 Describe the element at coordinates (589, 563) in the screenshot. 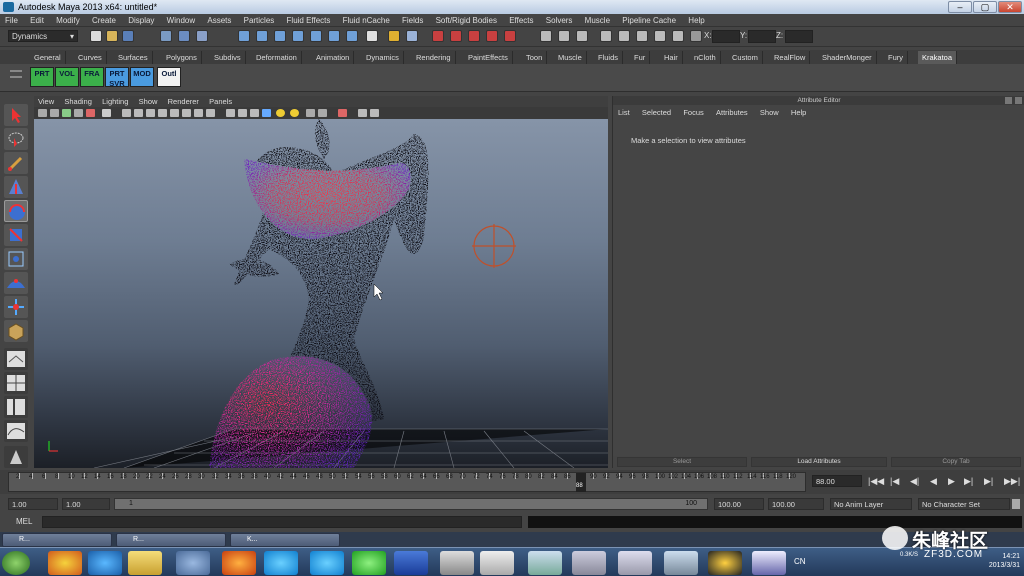

I see `remote-desktop-icon` at that location.